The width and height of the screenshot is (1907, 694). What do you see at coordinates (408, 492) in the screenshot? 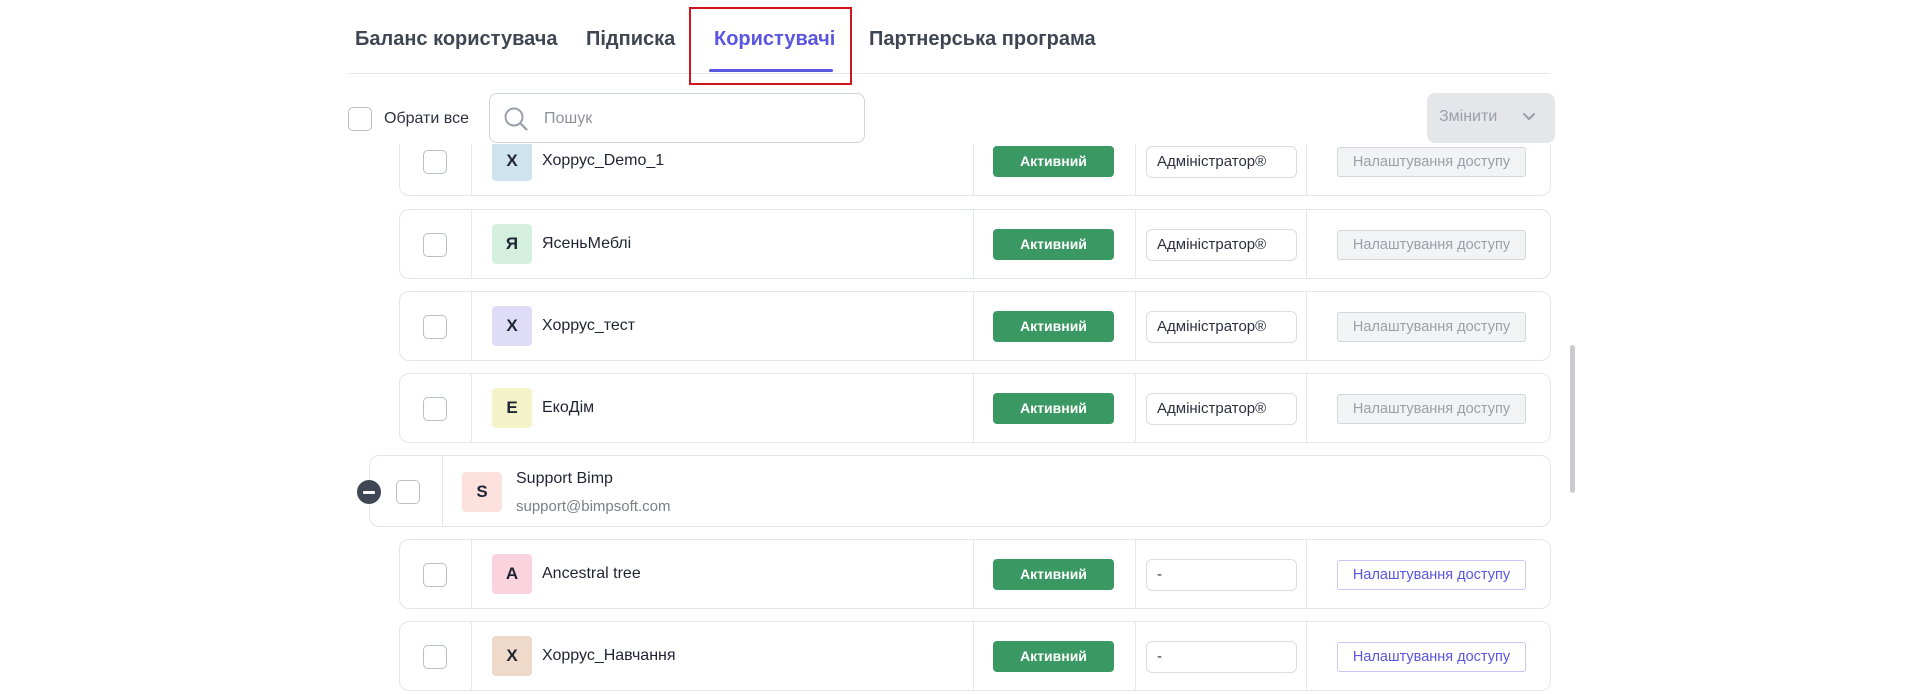
I see `group-checkbox` at bounding box center [408, 492].